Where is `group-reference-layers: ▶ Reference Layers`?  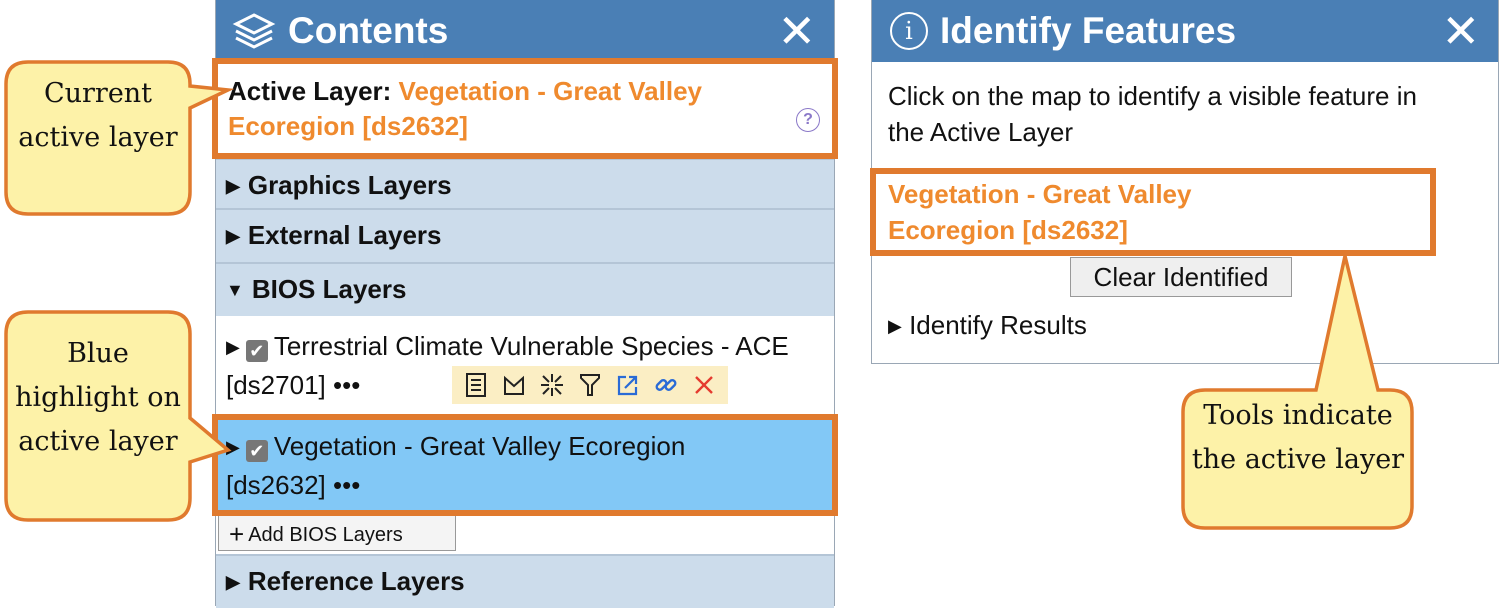
group-reference-layers: ▶ Reference Layers is located at coordinates (525, 581).